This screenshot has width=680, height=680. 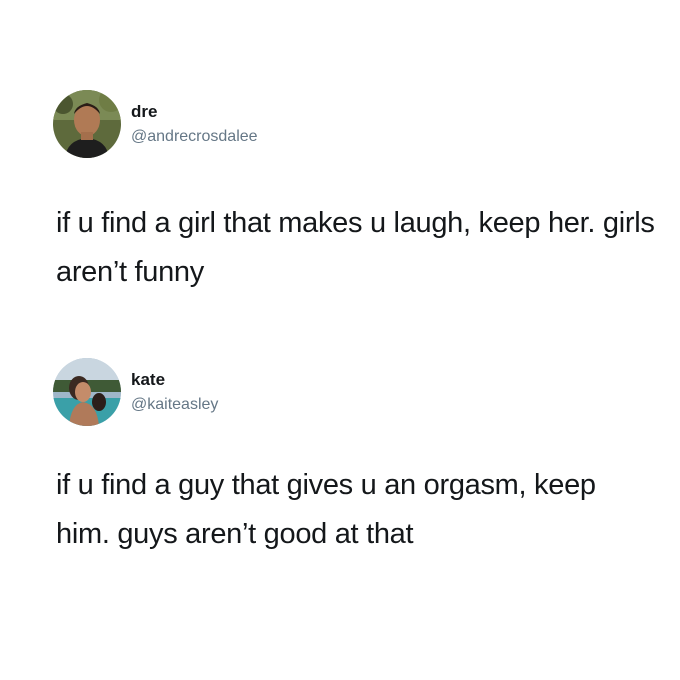 What do you see at coordinates (174, 405) in the screenshot?
I see `author-handle: @kaiteasley` at bounding box center [174, 405].